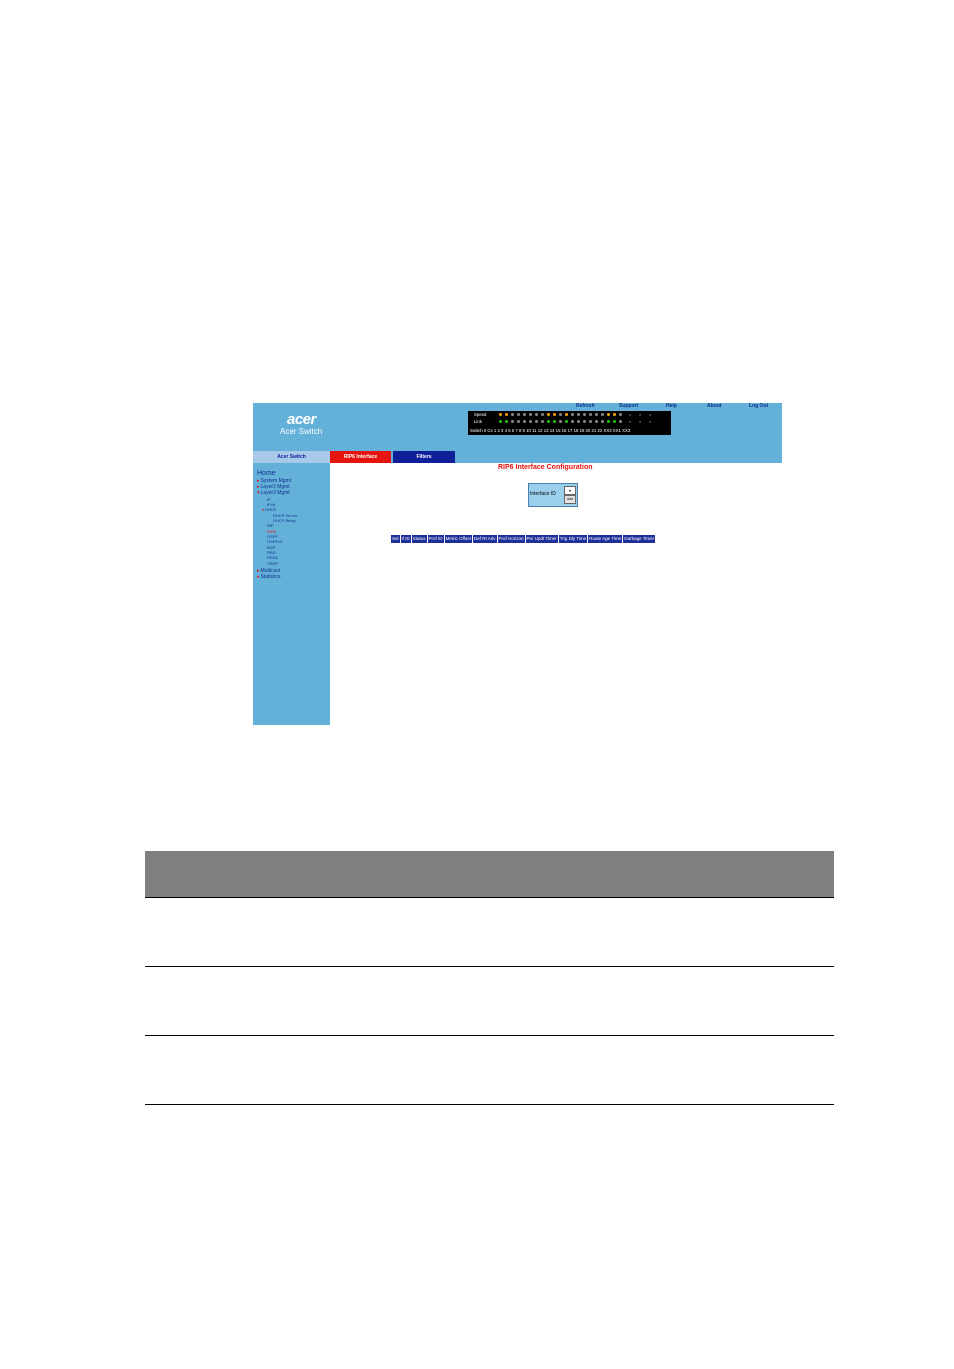 The height and width of the screenshot is (1369, 954). Describe the element at coordinates (301, 419) in the screenshot. I see `acer-logo: acer` at that location.